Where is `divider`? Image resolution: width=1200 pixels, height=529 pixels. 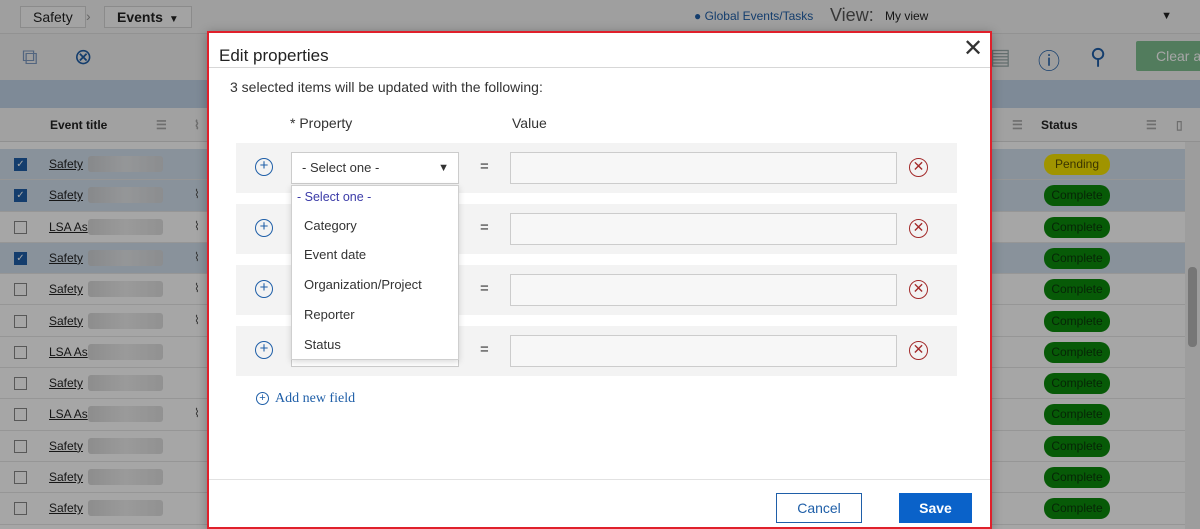
divider is located at coordinates (599, 67).